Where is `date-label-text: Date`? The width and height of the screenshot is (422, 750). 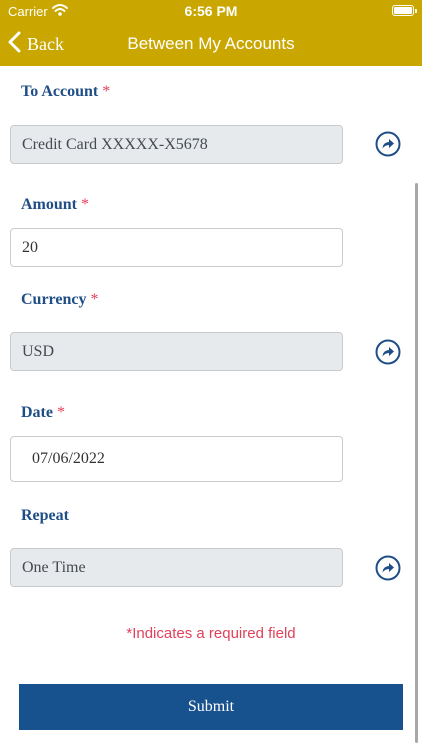
date-label-text: Date is located at coordinates (37, 412).